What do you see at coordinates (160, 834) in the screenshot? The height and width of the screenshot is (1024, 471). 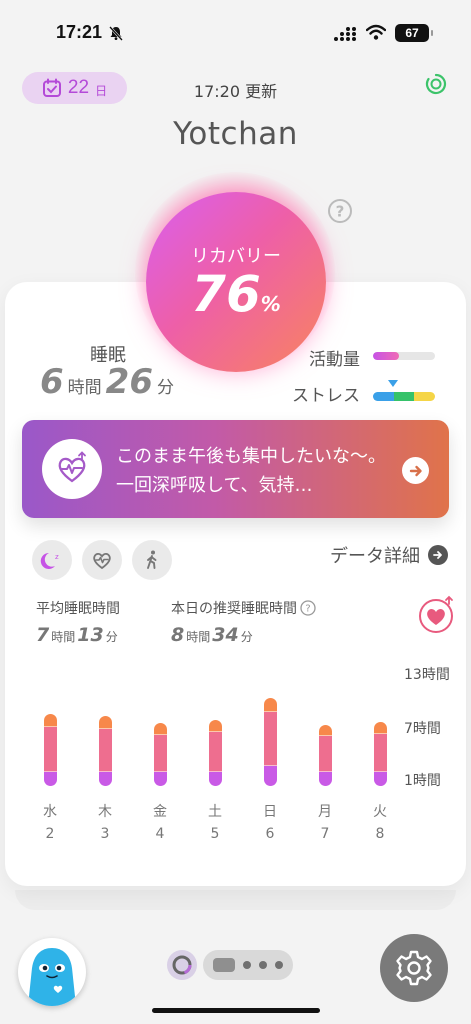 I see `day-date: 4` at bounding box center [160, 834].